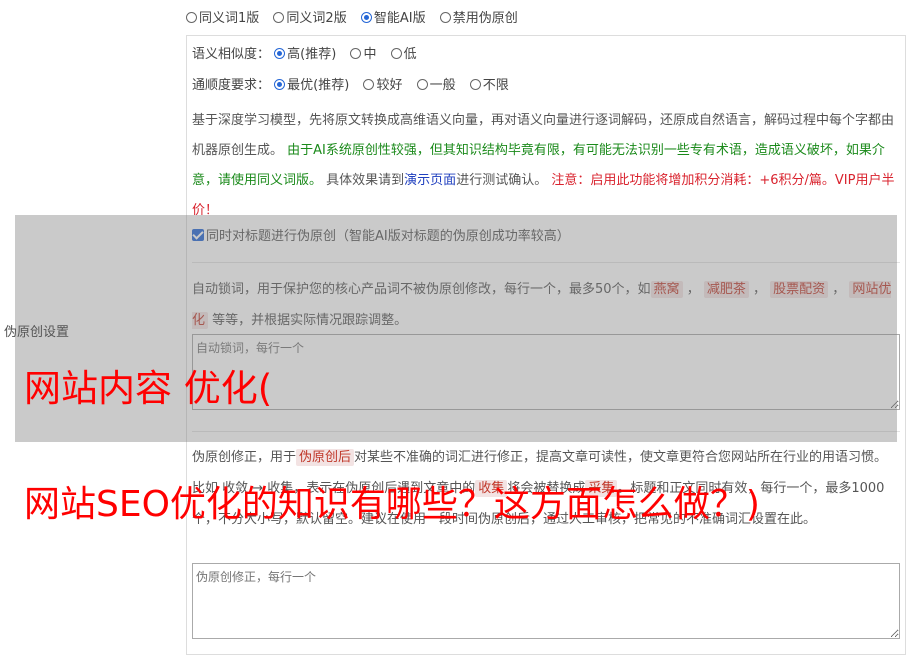 This screenshot has height=658, width=911. What do you see at coordinates (229, 18) in the screenshot?
I see `mode-option-label: 同义词1版` at bounding box center [229, 18].